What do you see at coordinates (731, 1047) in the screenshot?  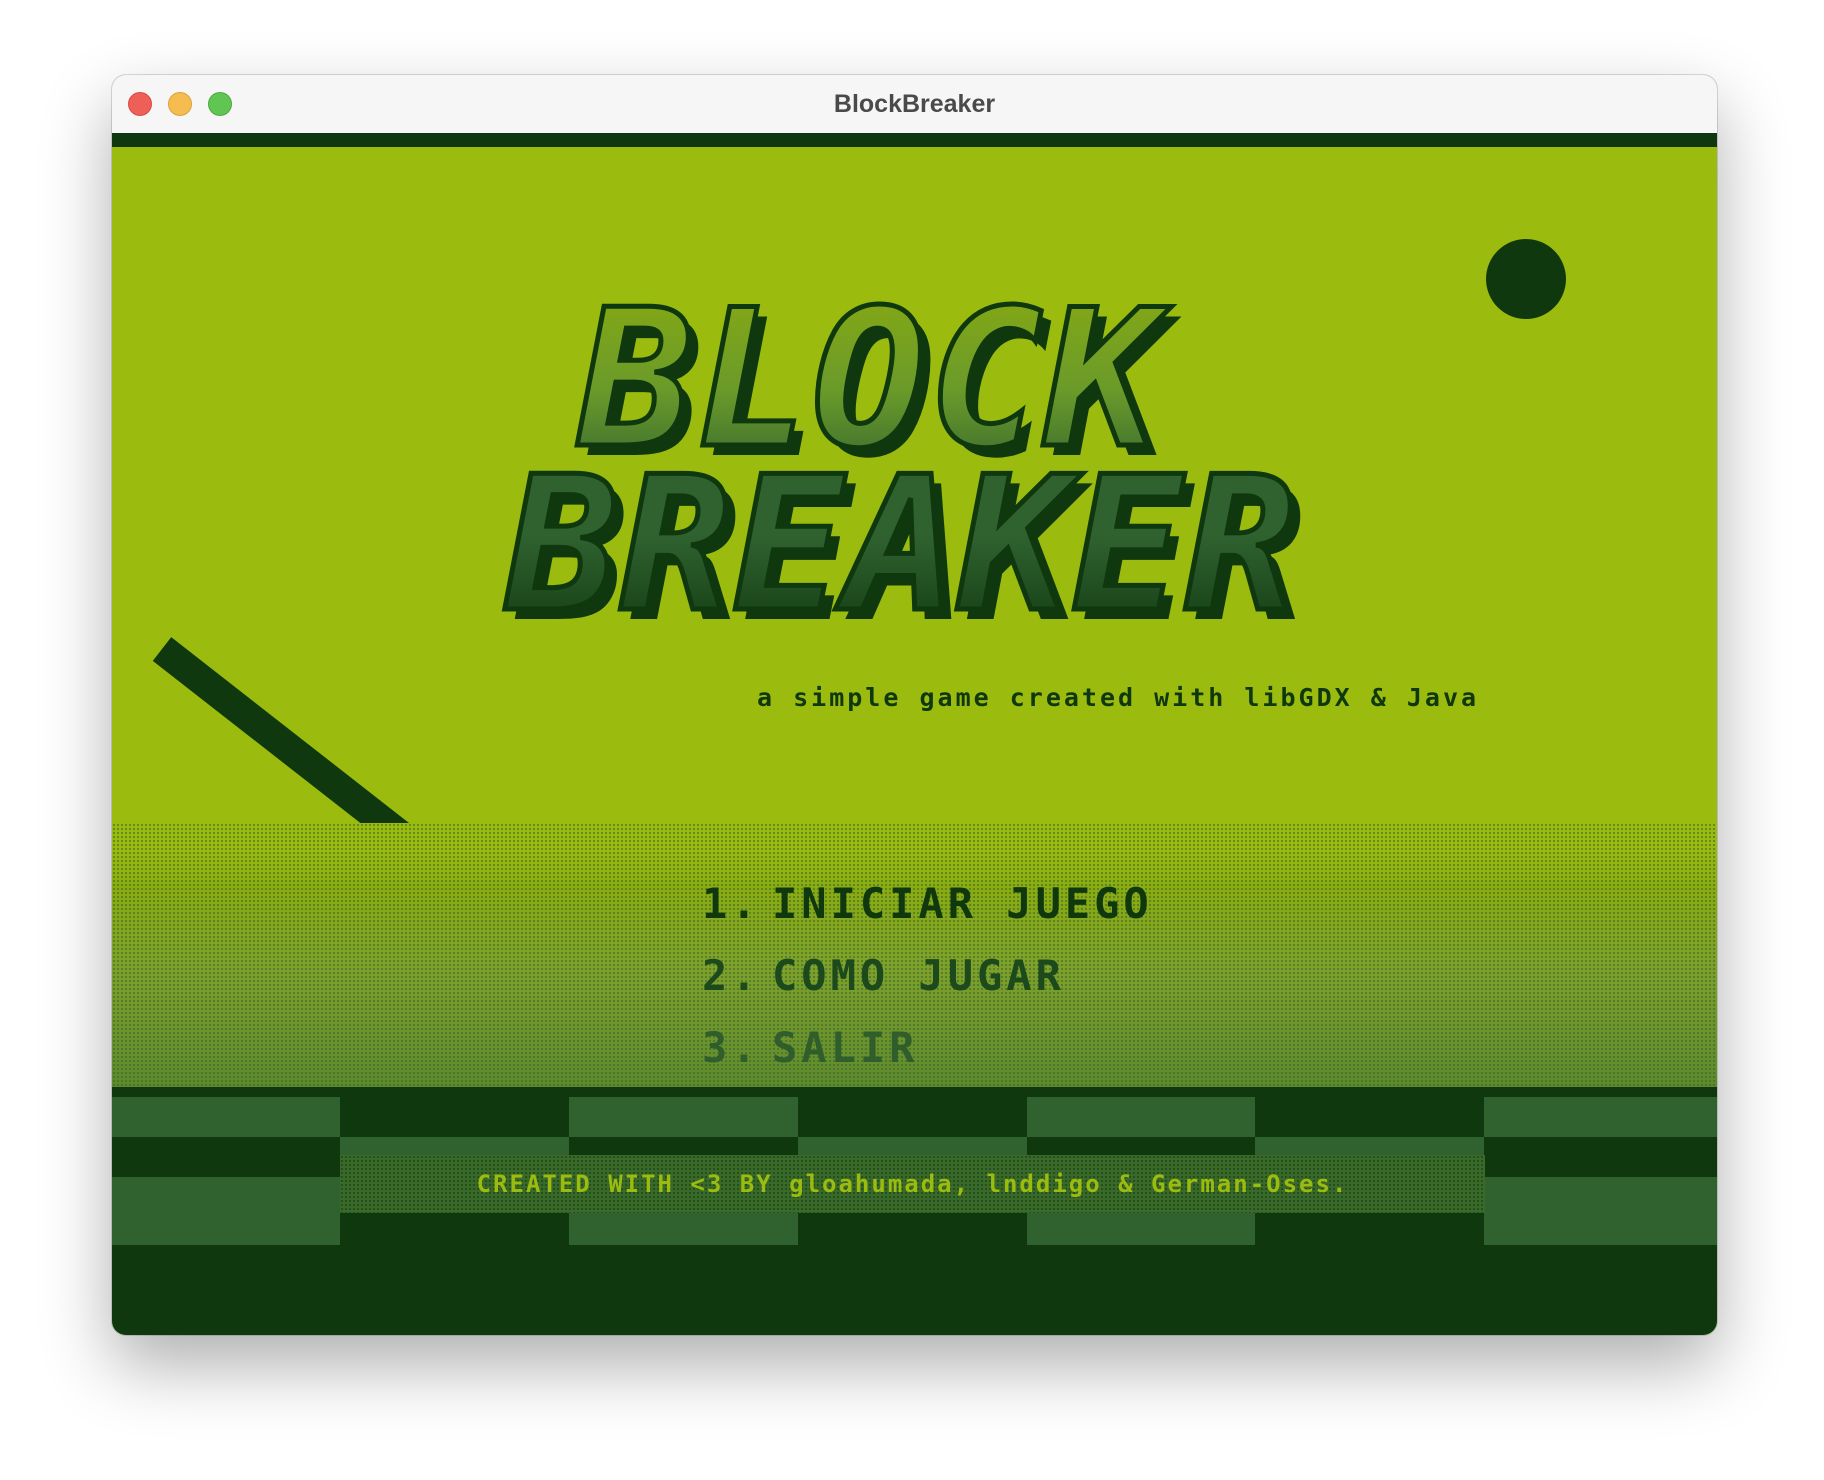 I see `menu-item-number: 3.` at bounding box center [731, 1047].